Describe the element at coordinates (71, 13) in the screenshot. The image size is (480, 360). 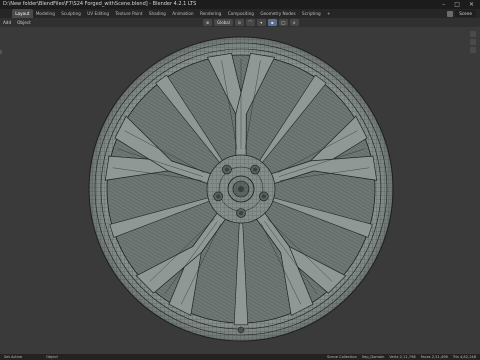
I see `tab-sculpting: Sculpting` at that location.